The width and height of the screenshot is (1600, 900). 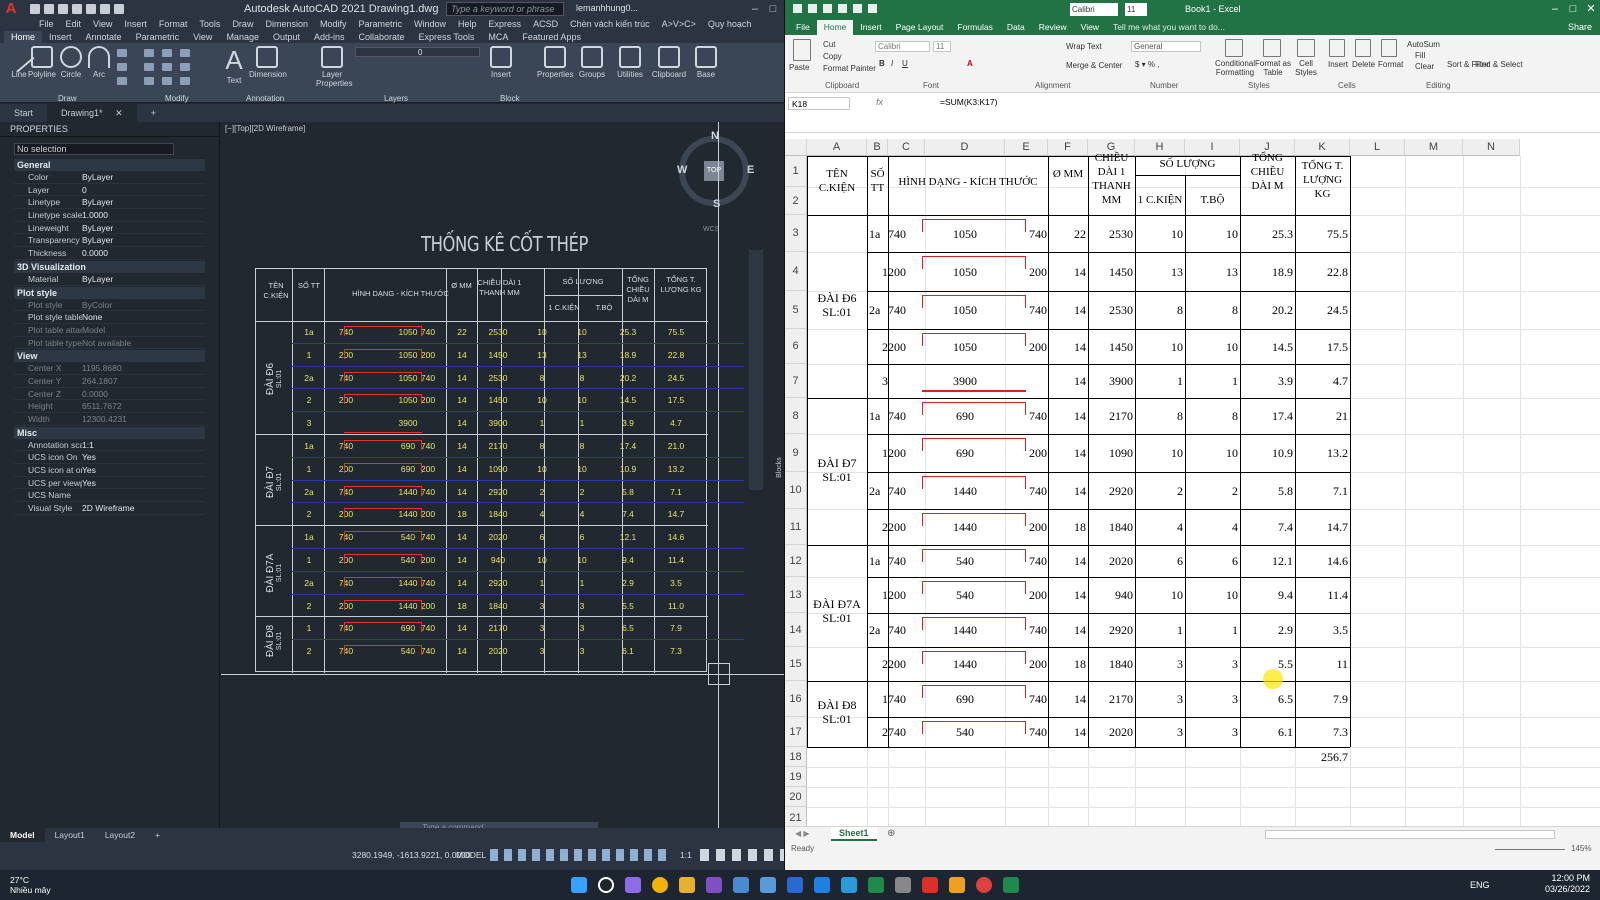 What do you see at coordinates (1026, 147) in the screenshot?
I see `column-header: E` at bounding box center [1026, 147].